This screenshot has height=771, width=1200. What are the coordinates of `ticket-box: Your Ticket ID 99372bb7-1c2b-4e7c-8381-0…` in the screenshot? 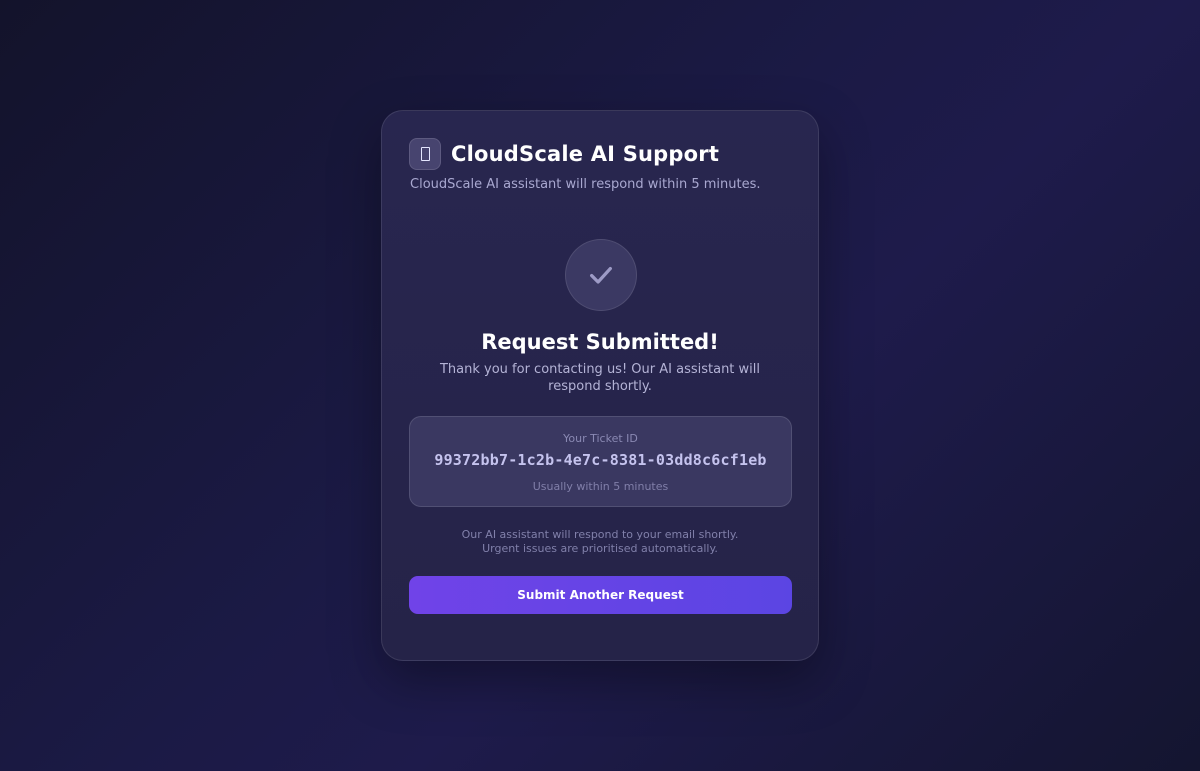 It's located at (600, 461).